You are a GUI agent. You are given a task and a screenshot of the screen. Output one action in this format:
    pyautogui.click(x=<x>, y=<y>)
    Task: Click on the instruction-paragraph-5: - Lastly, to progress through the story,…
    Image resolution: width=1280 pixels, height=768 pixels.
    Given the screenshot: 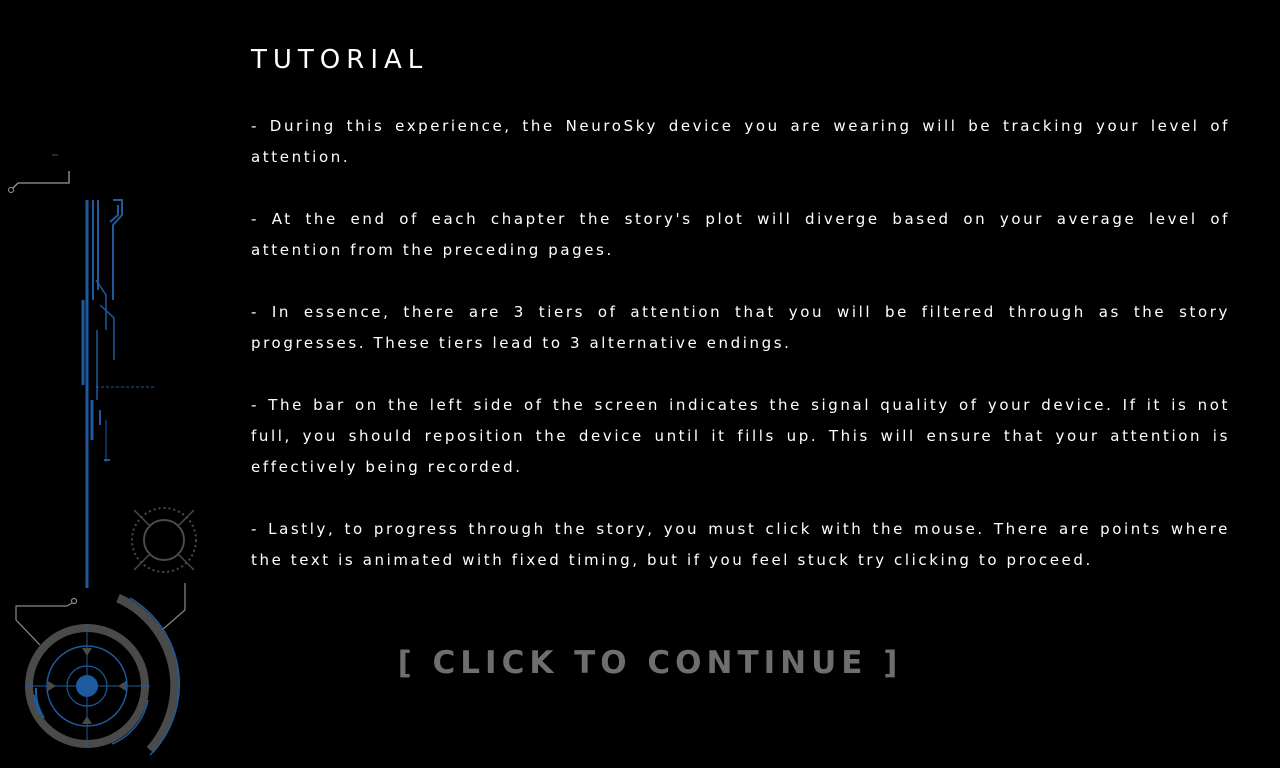 What is the action you would take?
    pyautogui.click(x=740, y=544)
    